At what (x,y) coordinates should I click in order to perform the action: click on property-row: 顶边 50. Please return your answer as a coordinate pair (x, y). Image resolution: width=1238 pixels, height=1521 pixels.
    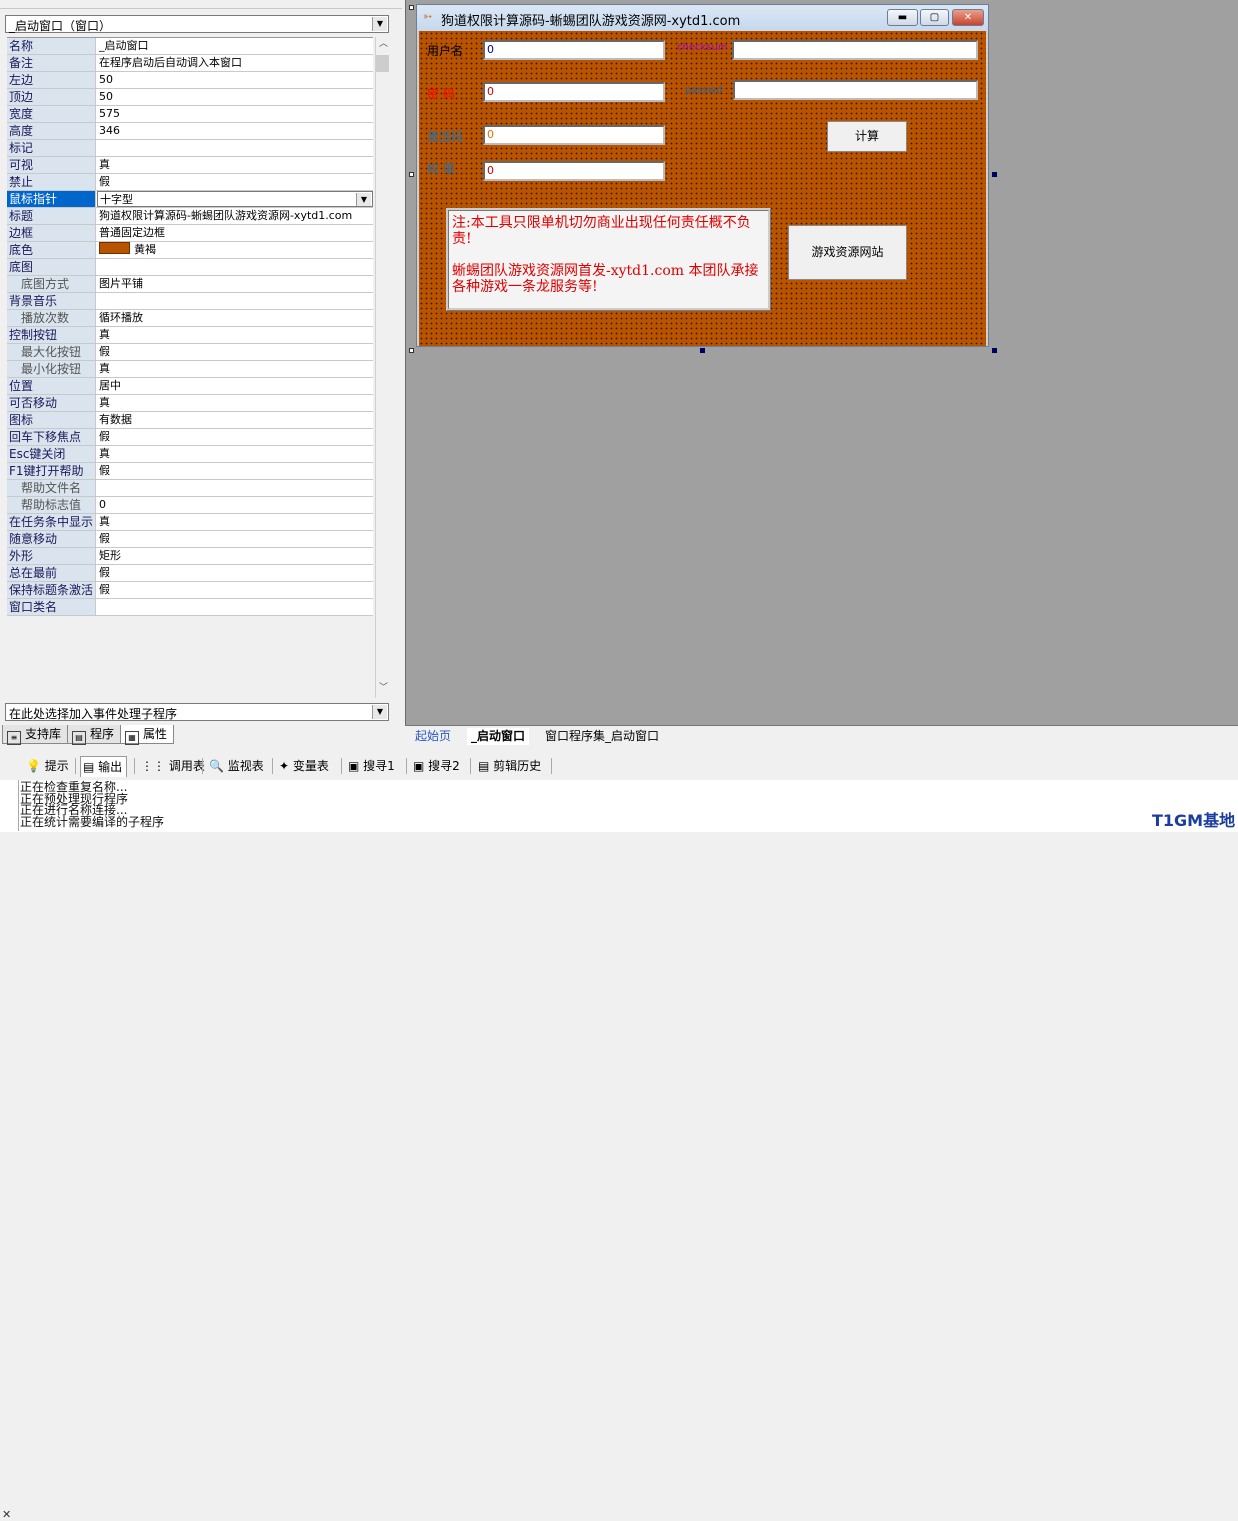
    Looking at the image, I should click on (190, 97).